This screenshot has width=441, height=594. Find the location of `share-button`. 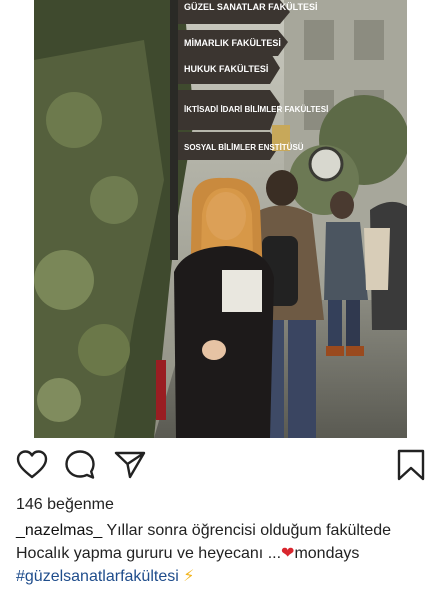

share-button is located at coordinates (130, 465).